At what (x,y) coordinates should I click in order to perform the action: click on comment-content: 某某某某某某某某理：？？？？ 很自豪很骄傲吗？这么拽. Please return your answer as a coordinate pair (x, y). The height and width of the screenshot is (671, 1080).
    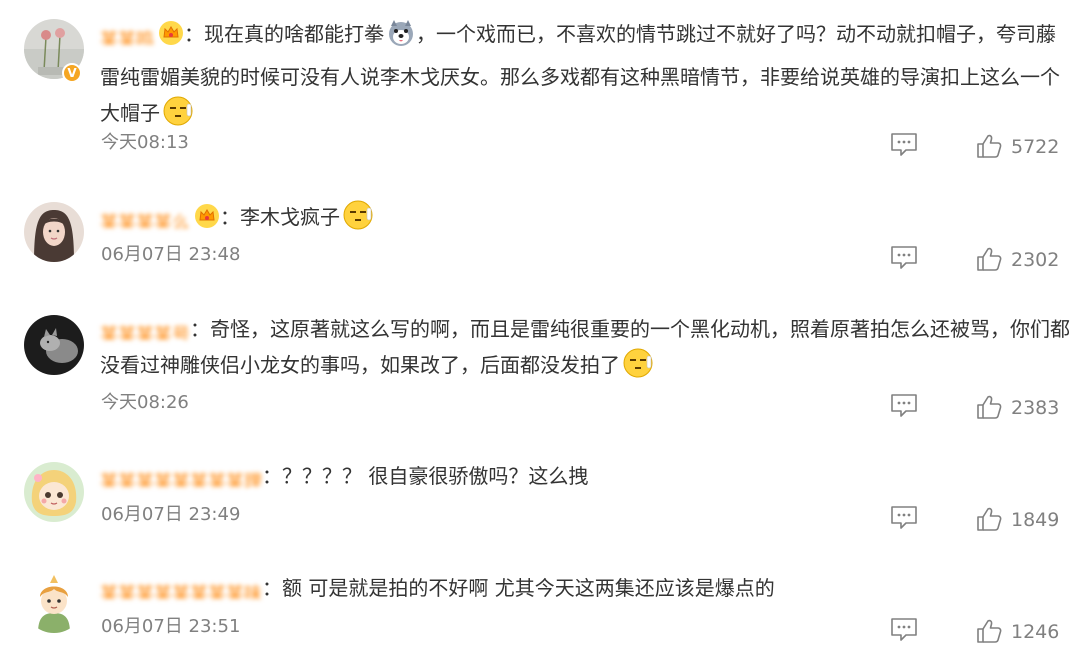
    Looking at the image, I should click on (587, 476).